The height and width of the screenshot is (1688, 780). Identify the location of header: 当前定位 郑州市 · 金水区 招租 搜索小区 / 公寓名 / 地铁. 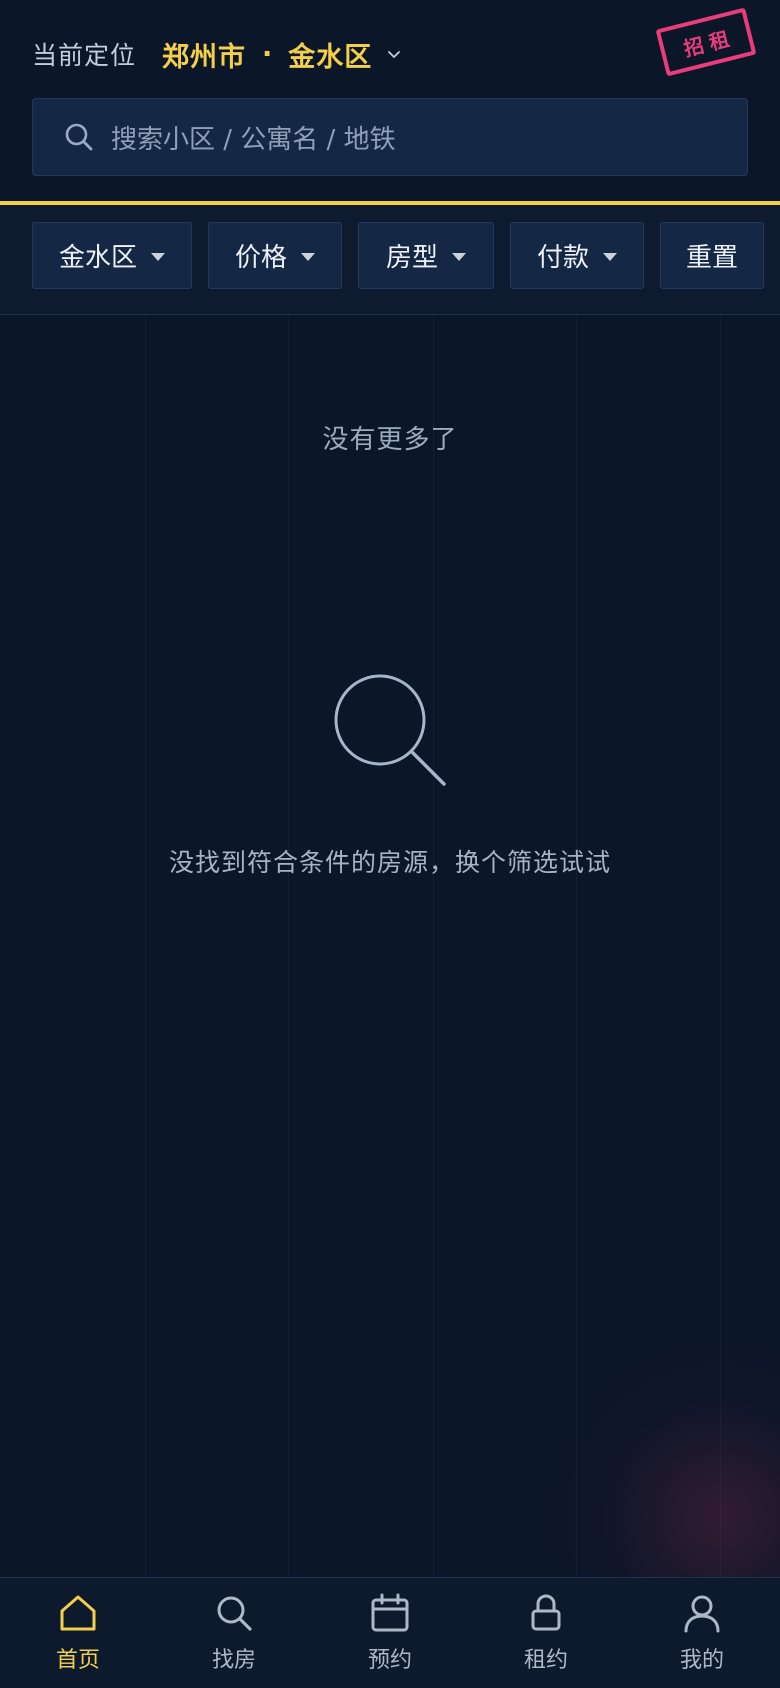
(390, 101).